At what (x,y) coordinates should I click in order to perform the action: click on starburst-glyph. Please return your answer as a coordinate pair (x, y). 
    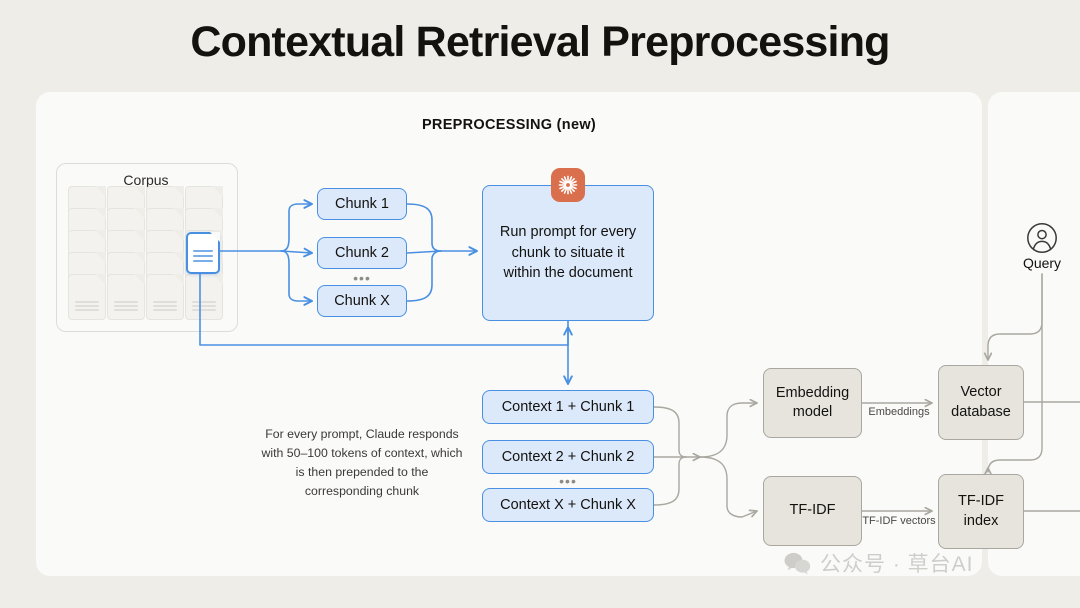
    Looking at the image, I should click on (568, 185).